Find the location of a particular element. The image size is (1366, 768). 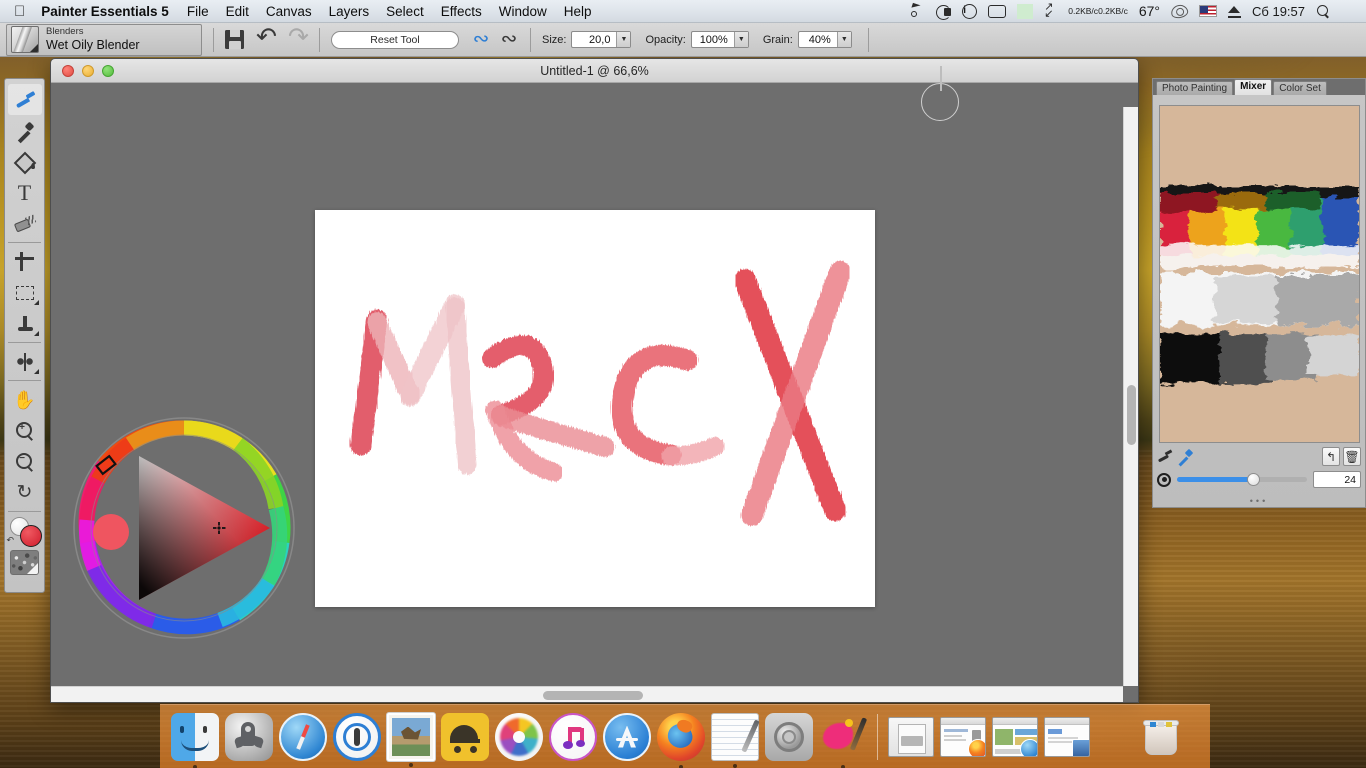

running-indicator is located at coordinates (195, 766).